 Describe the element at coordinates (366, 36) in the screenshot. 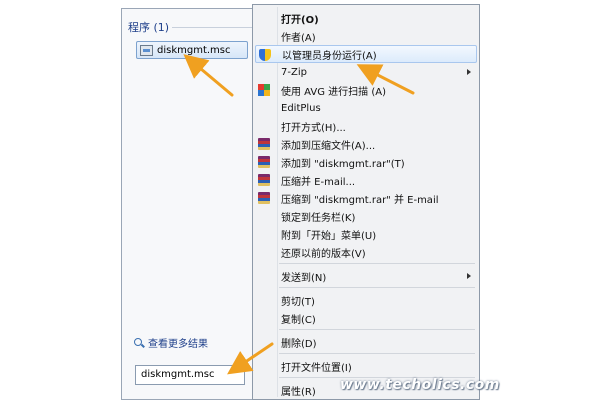

I see `menu-item-author: 作者(A)` at that location.